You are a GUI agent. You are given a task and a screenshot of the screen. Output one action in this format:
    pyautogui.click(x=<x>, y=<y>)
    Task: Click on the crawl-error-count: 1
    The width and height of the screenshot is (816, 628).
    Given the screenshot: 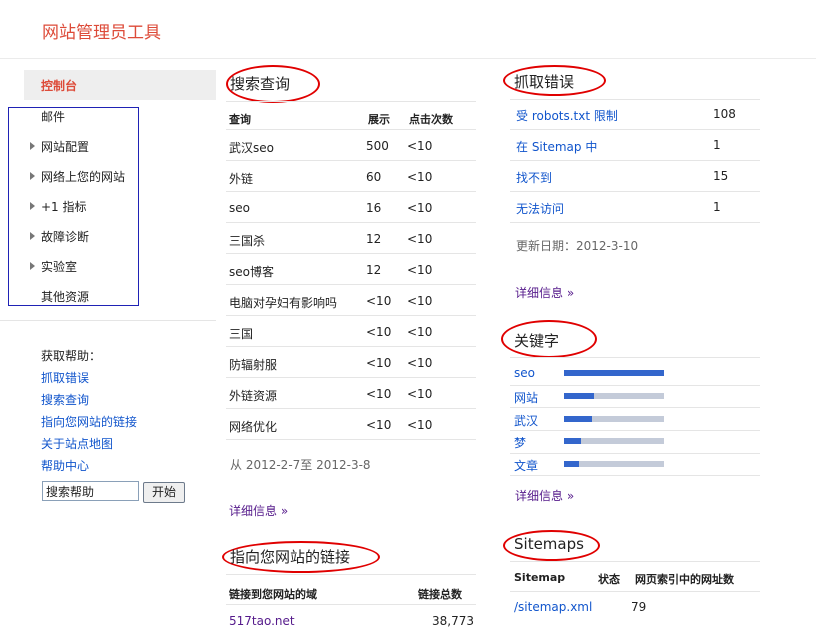 What is the action you would take?
    pyautogui.click(x=717, y=145)
    